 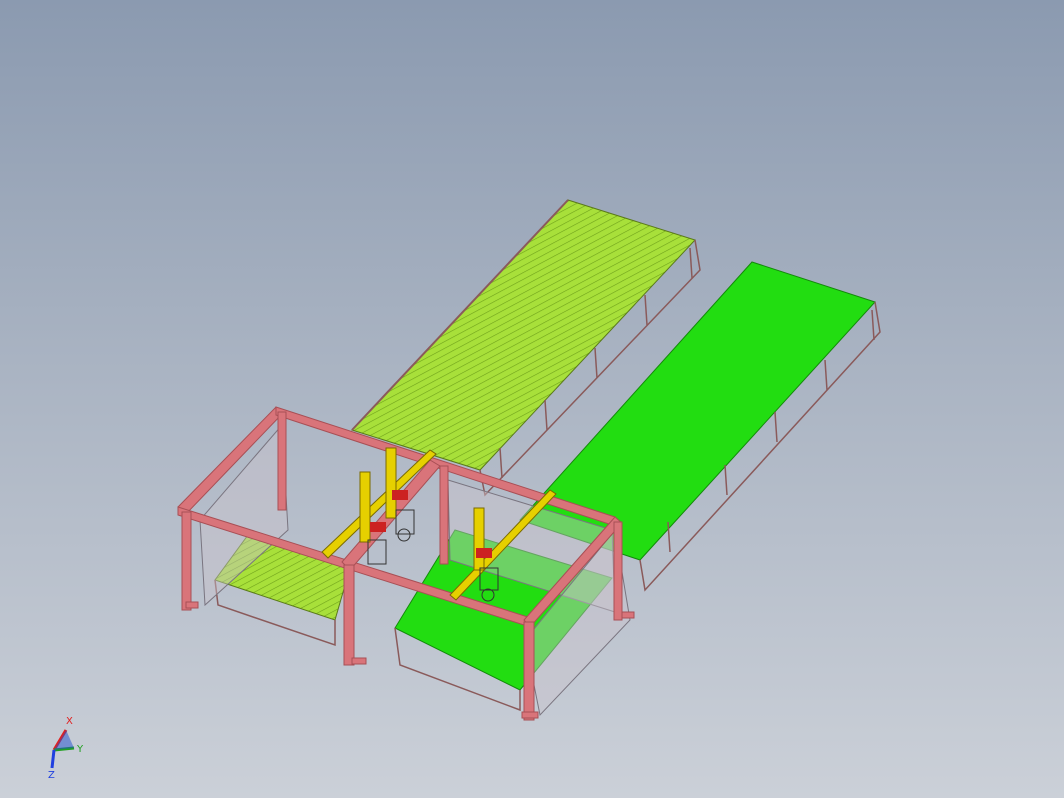 I want to click on x-axis-label: X, so click(x=69, y=721).